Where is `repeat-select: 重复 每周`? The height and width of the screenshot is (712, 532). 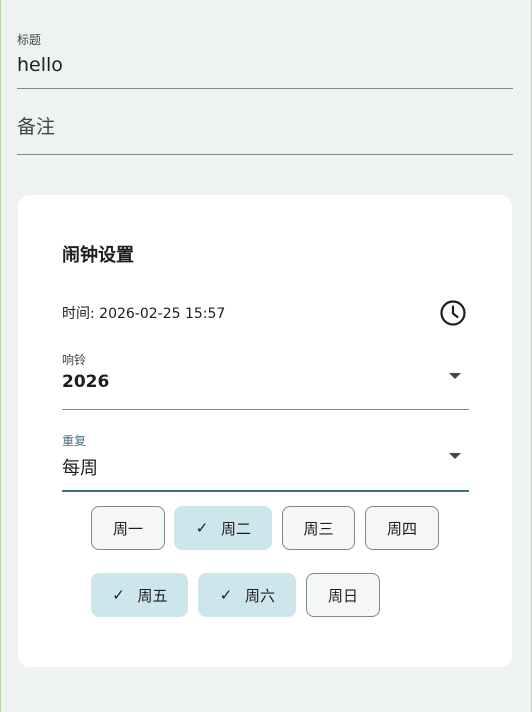
repeat-select: 重复 每周 is located at coordinates (265, 462).